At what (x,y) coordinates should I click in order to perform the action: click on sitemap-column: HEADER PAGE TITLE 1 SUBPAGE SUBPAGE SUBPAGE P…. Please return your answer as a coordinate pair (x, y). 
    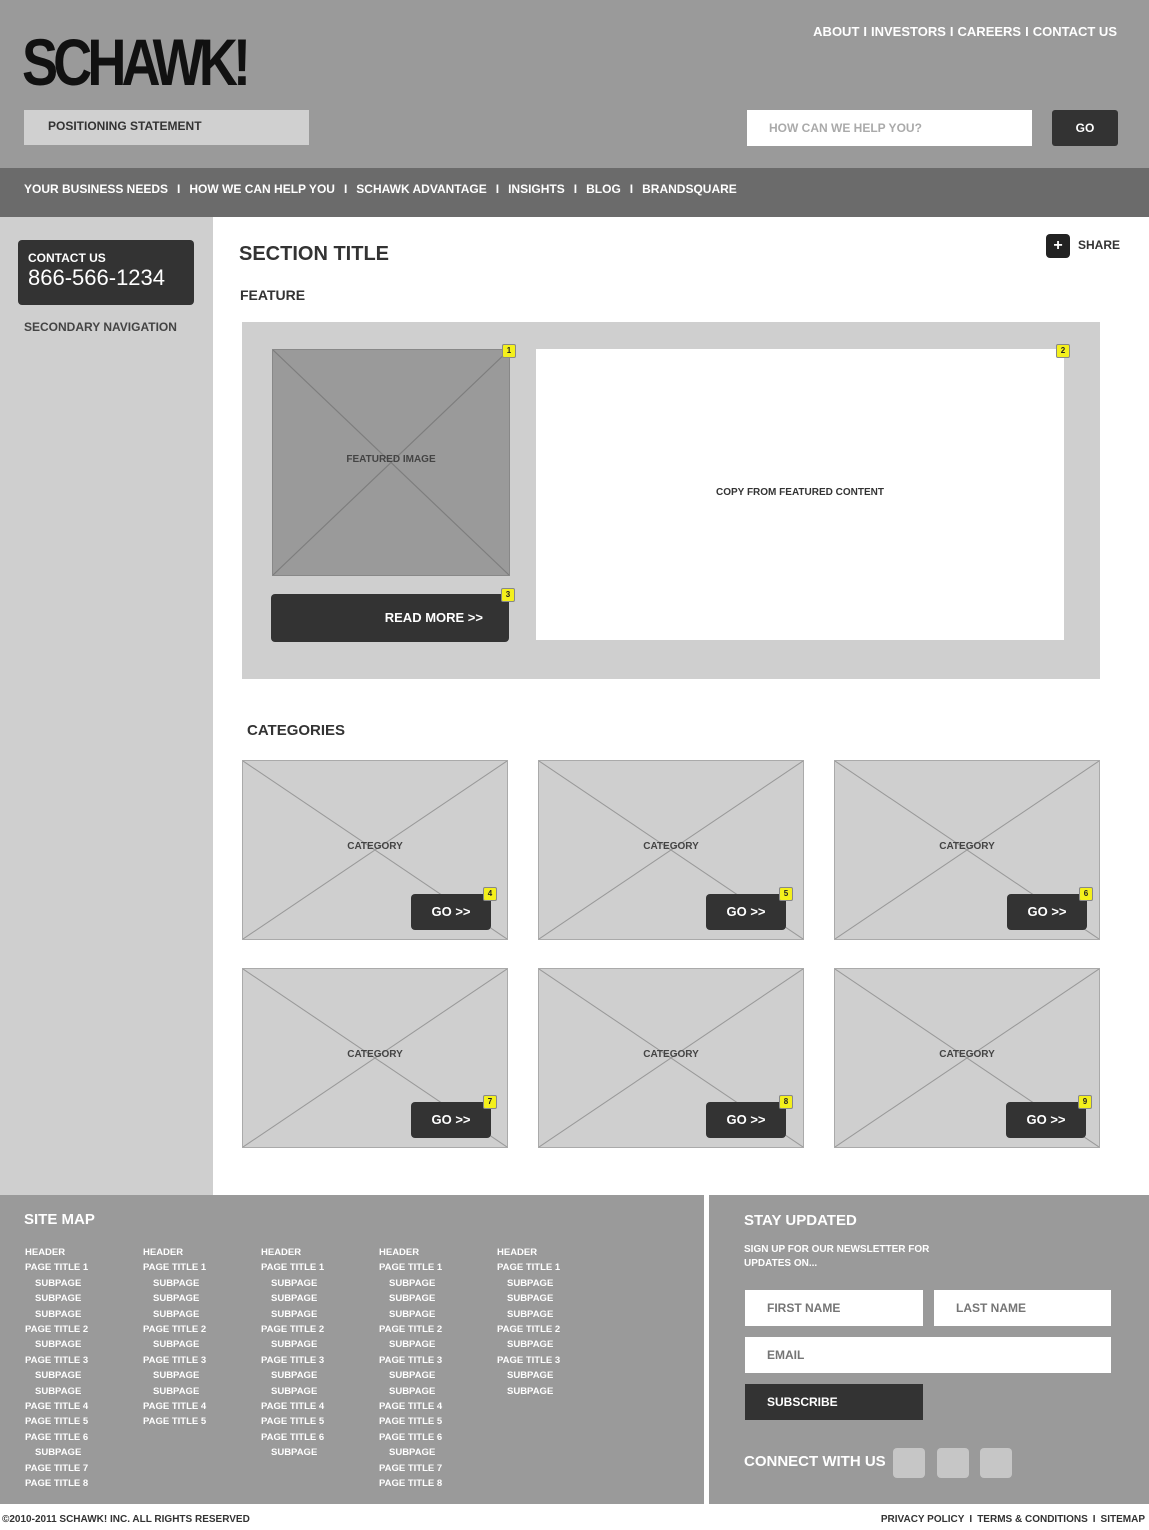
    Looking at the image, I should click on (410, 1368).